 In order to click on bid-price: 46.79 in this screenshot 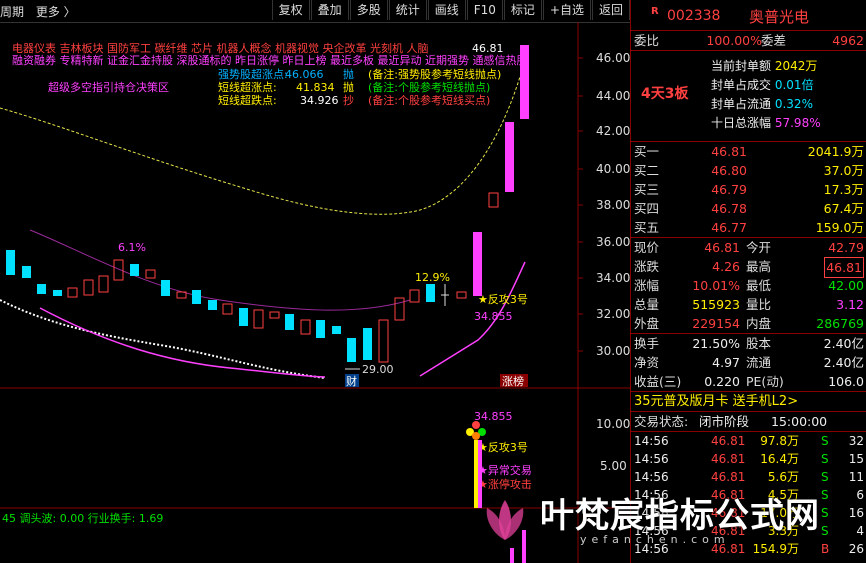, I will do `click(729, 189)`.